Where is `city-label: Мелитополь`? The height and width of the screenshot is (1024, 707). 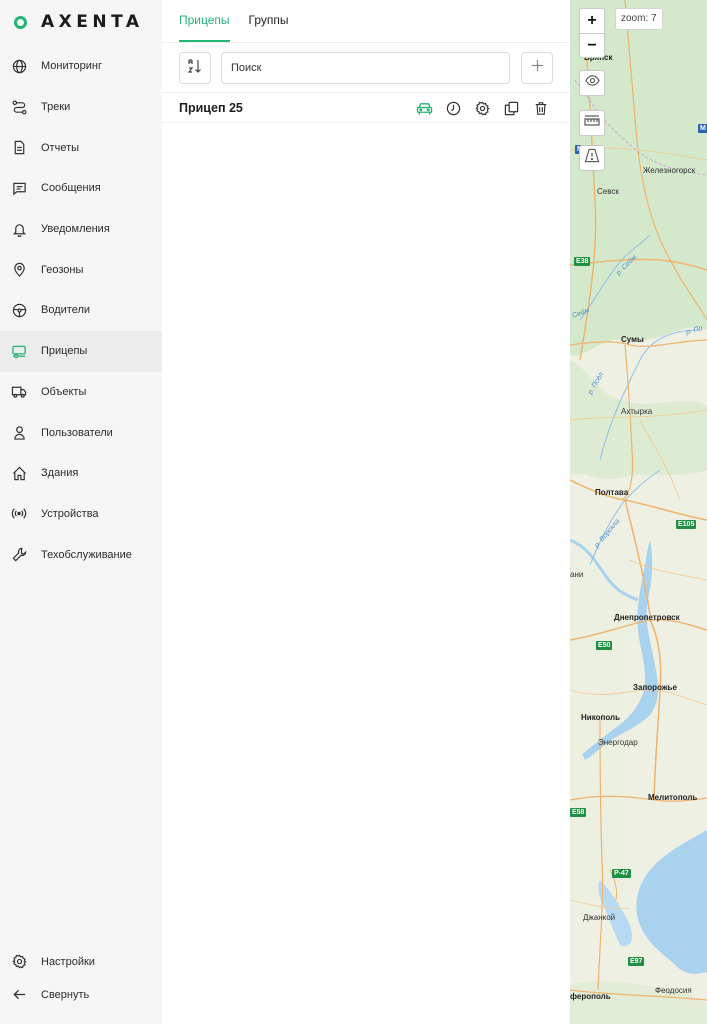
city-label: Мелитополь is located at coordinates (673, 797).